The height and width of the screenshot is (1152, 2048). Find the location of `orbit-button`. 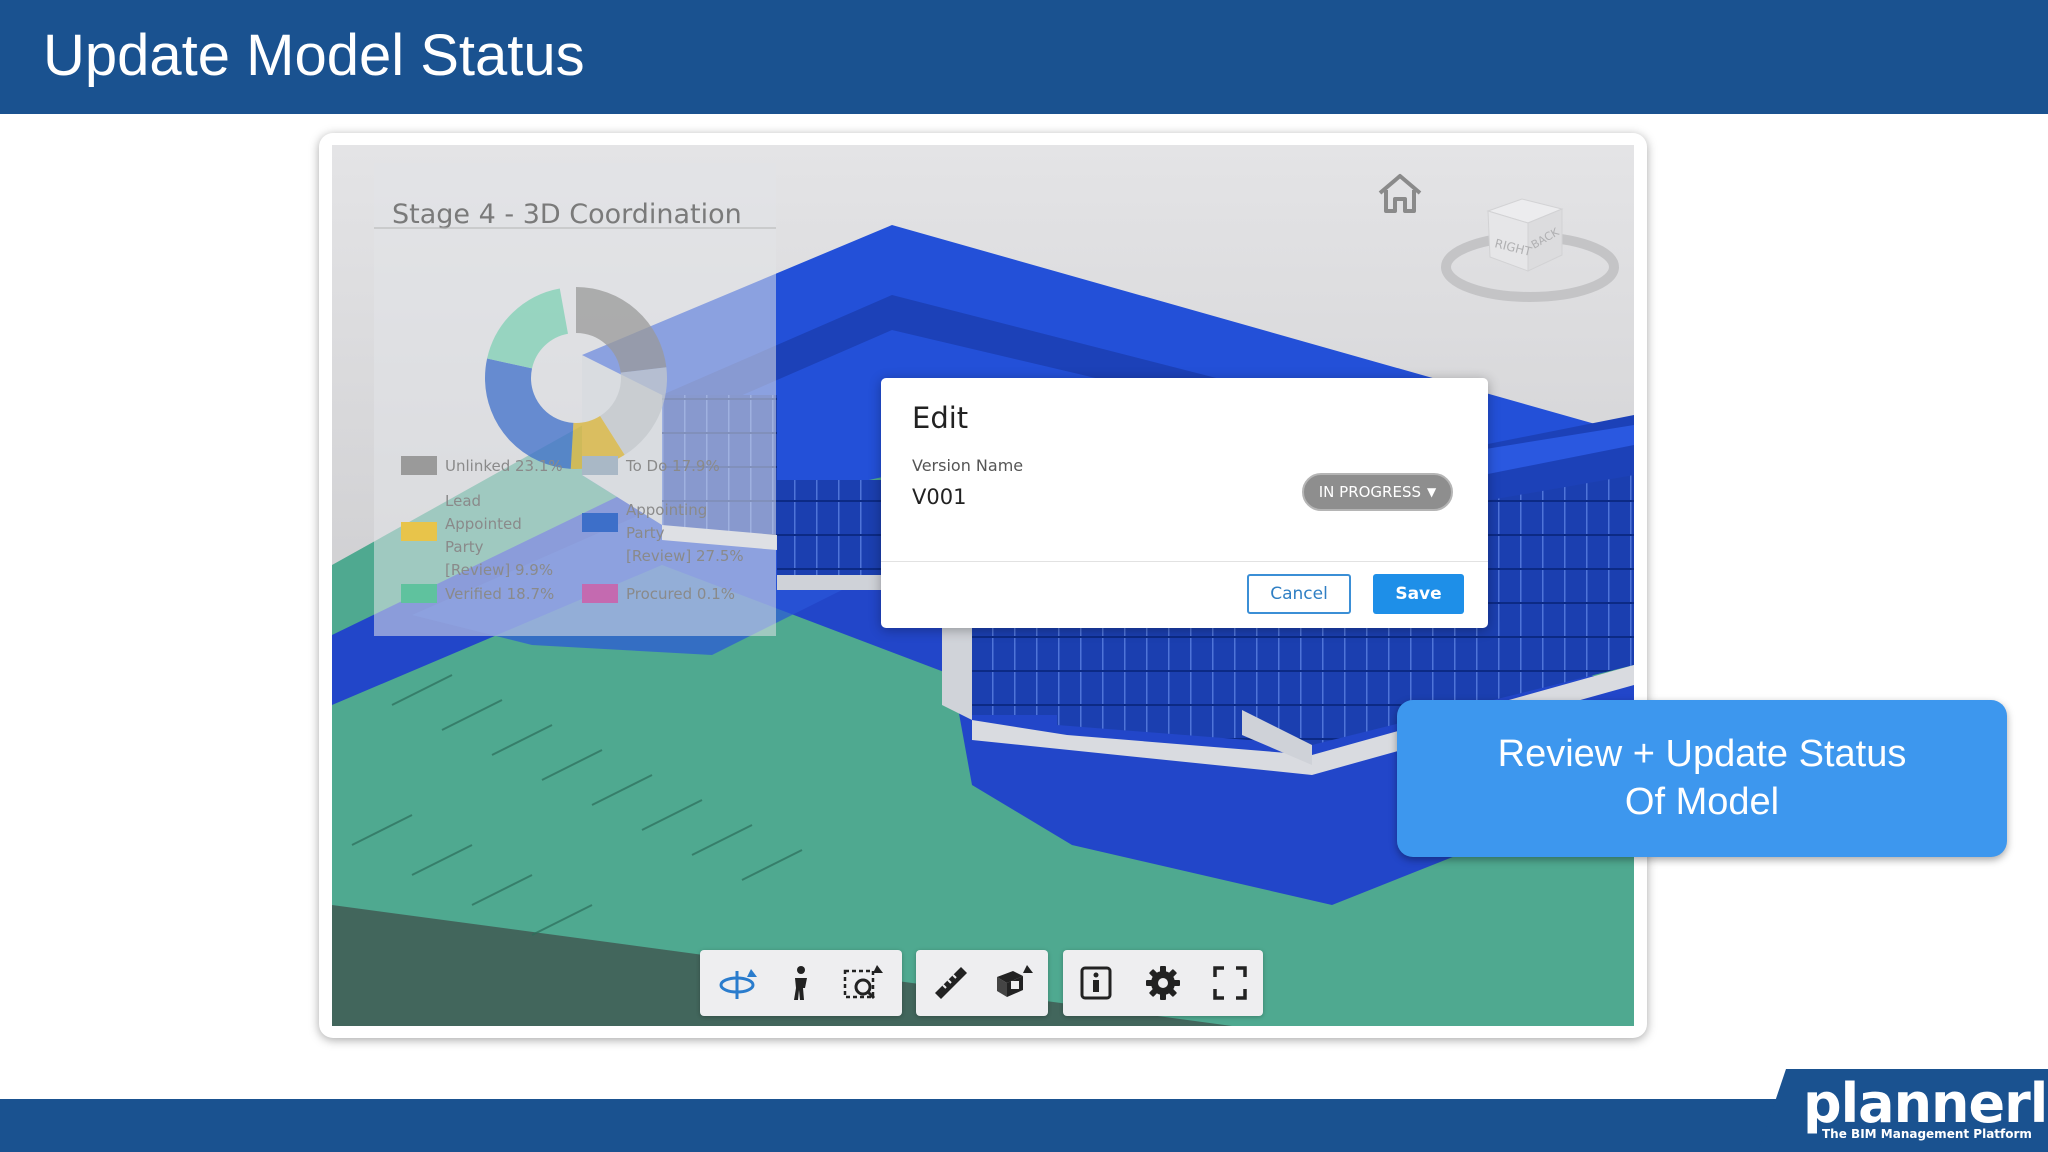

orbit-button is located at coordinates (739, 983).